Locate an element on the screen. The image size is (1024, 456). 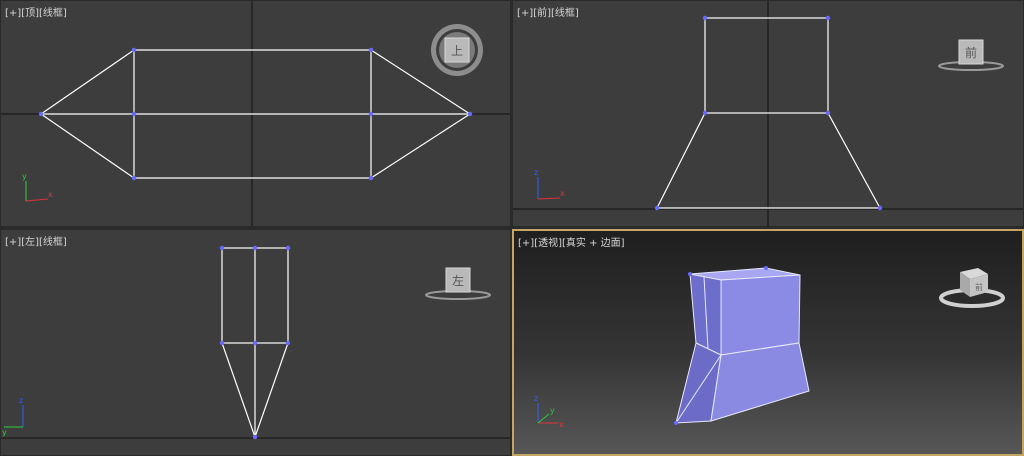
view-name: 顶 is located at coordinates (30, 13).